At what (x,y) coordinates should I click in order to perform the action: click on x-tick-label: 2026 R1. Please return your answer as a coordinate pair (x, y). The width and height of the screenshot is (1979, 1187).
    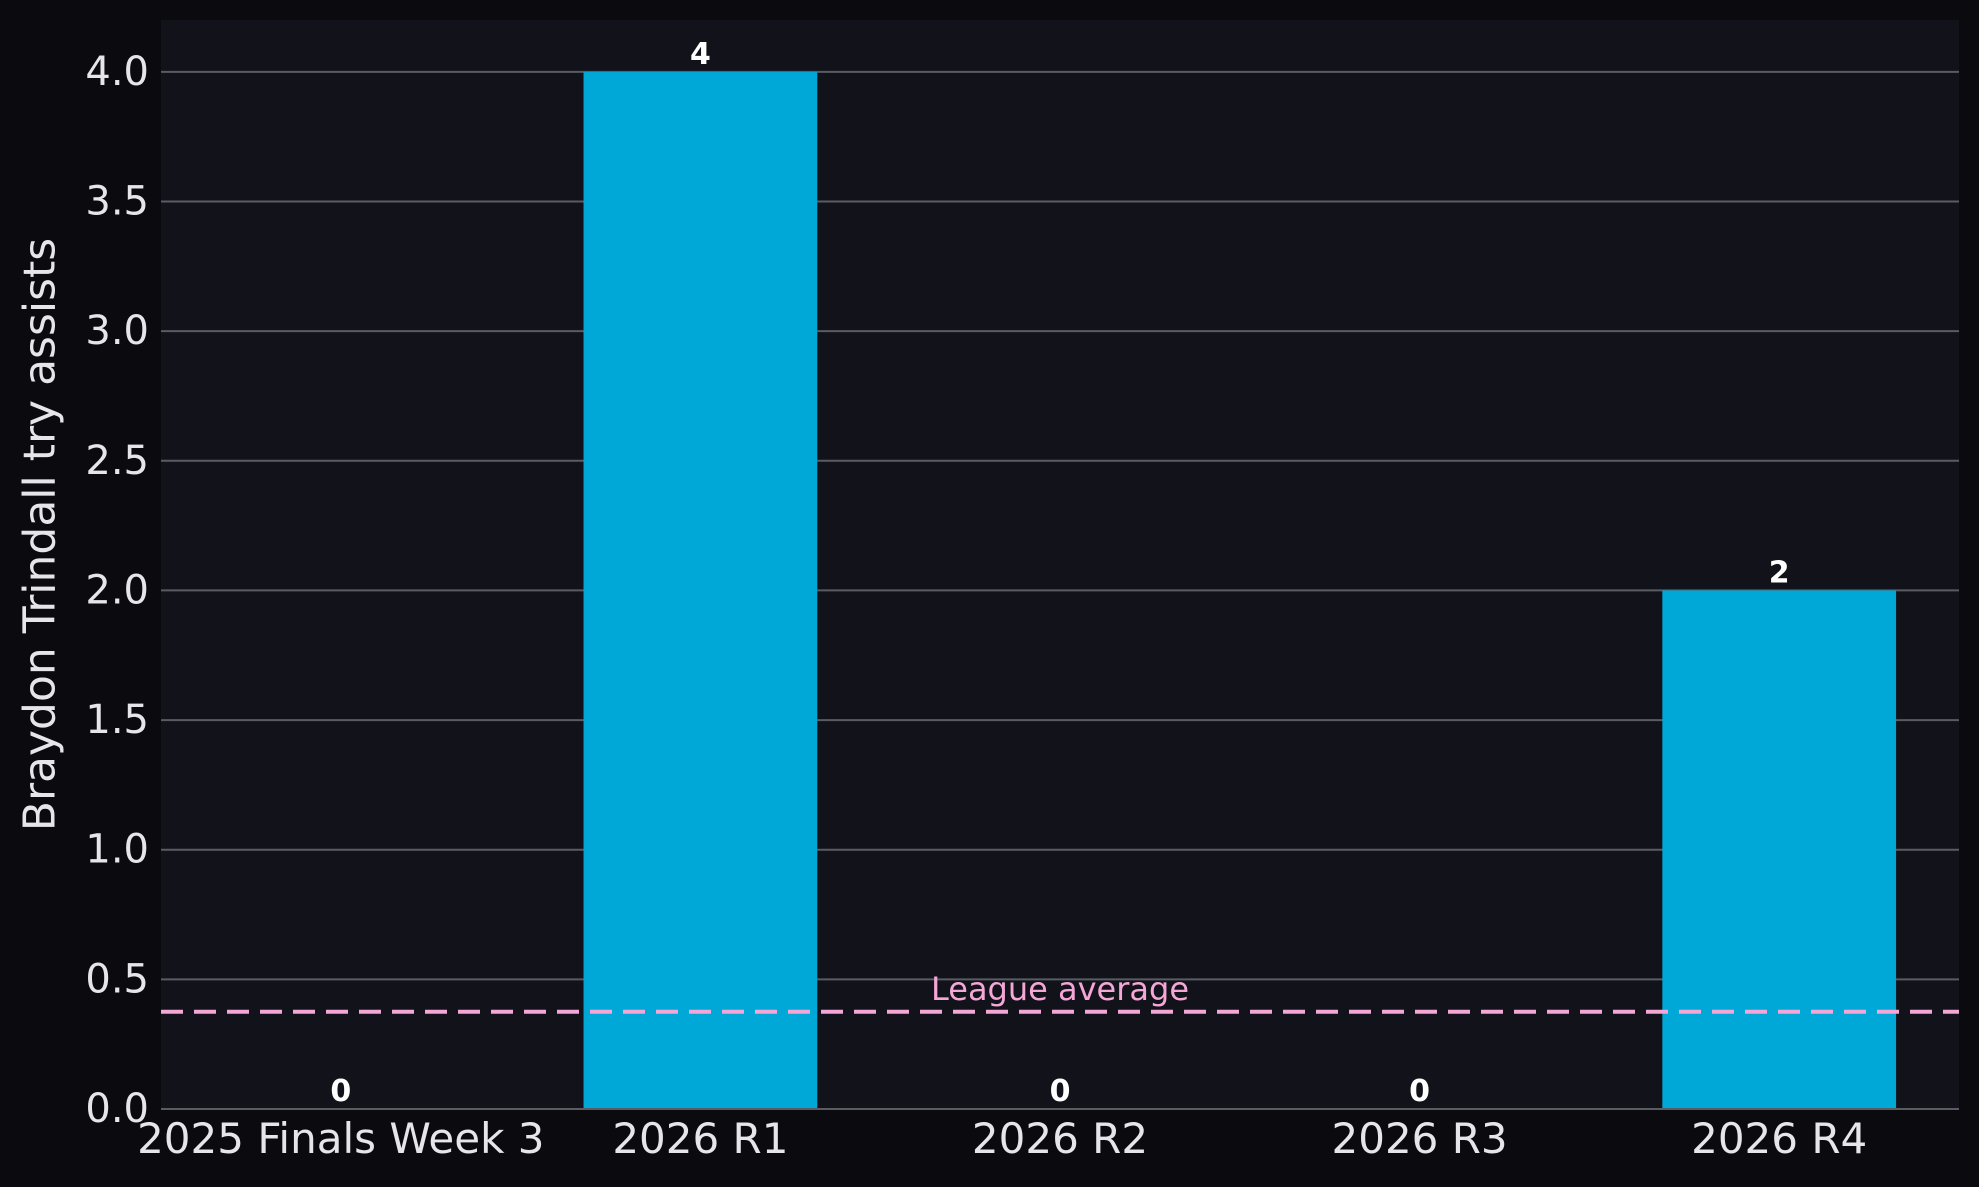
    Looking at the image, I should click on (700, 1138).